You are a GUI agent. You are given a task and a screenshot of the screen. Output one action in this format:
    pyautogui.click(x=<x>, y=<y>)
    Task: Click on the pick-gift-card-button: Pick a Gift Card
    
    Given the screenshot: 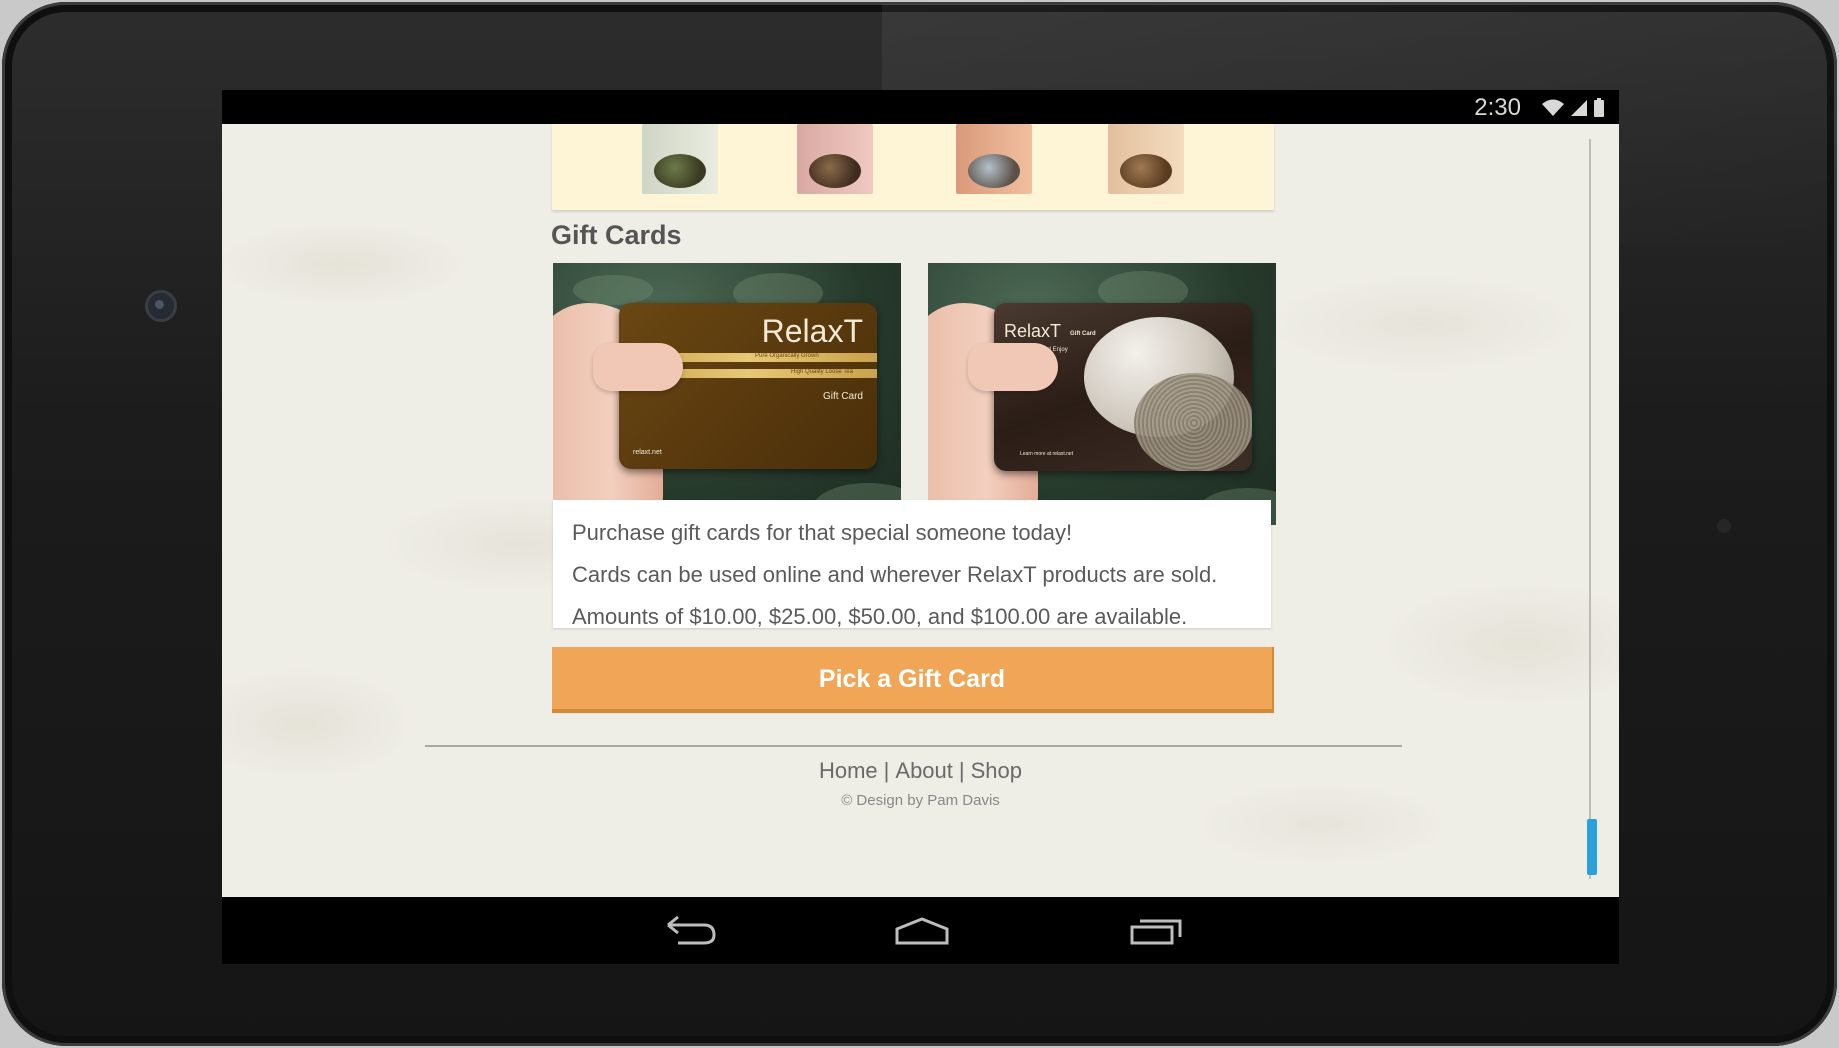 What is the action you would take?
    pyautogui.click(x=913, y=680)
    